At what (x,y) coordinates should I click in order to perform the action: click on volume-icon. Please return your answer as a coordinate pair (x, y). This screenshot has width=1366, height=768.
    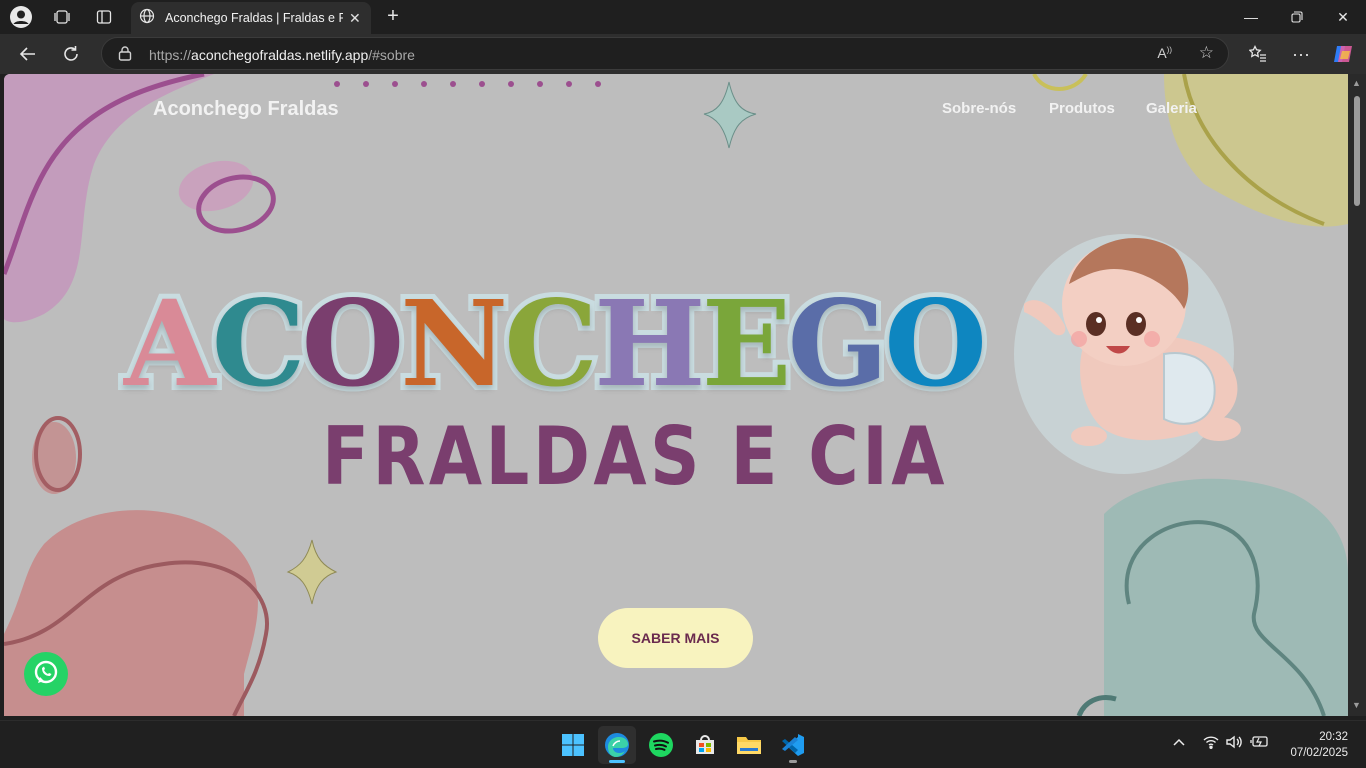
    Looking at the image, I should click on (1234, 743).